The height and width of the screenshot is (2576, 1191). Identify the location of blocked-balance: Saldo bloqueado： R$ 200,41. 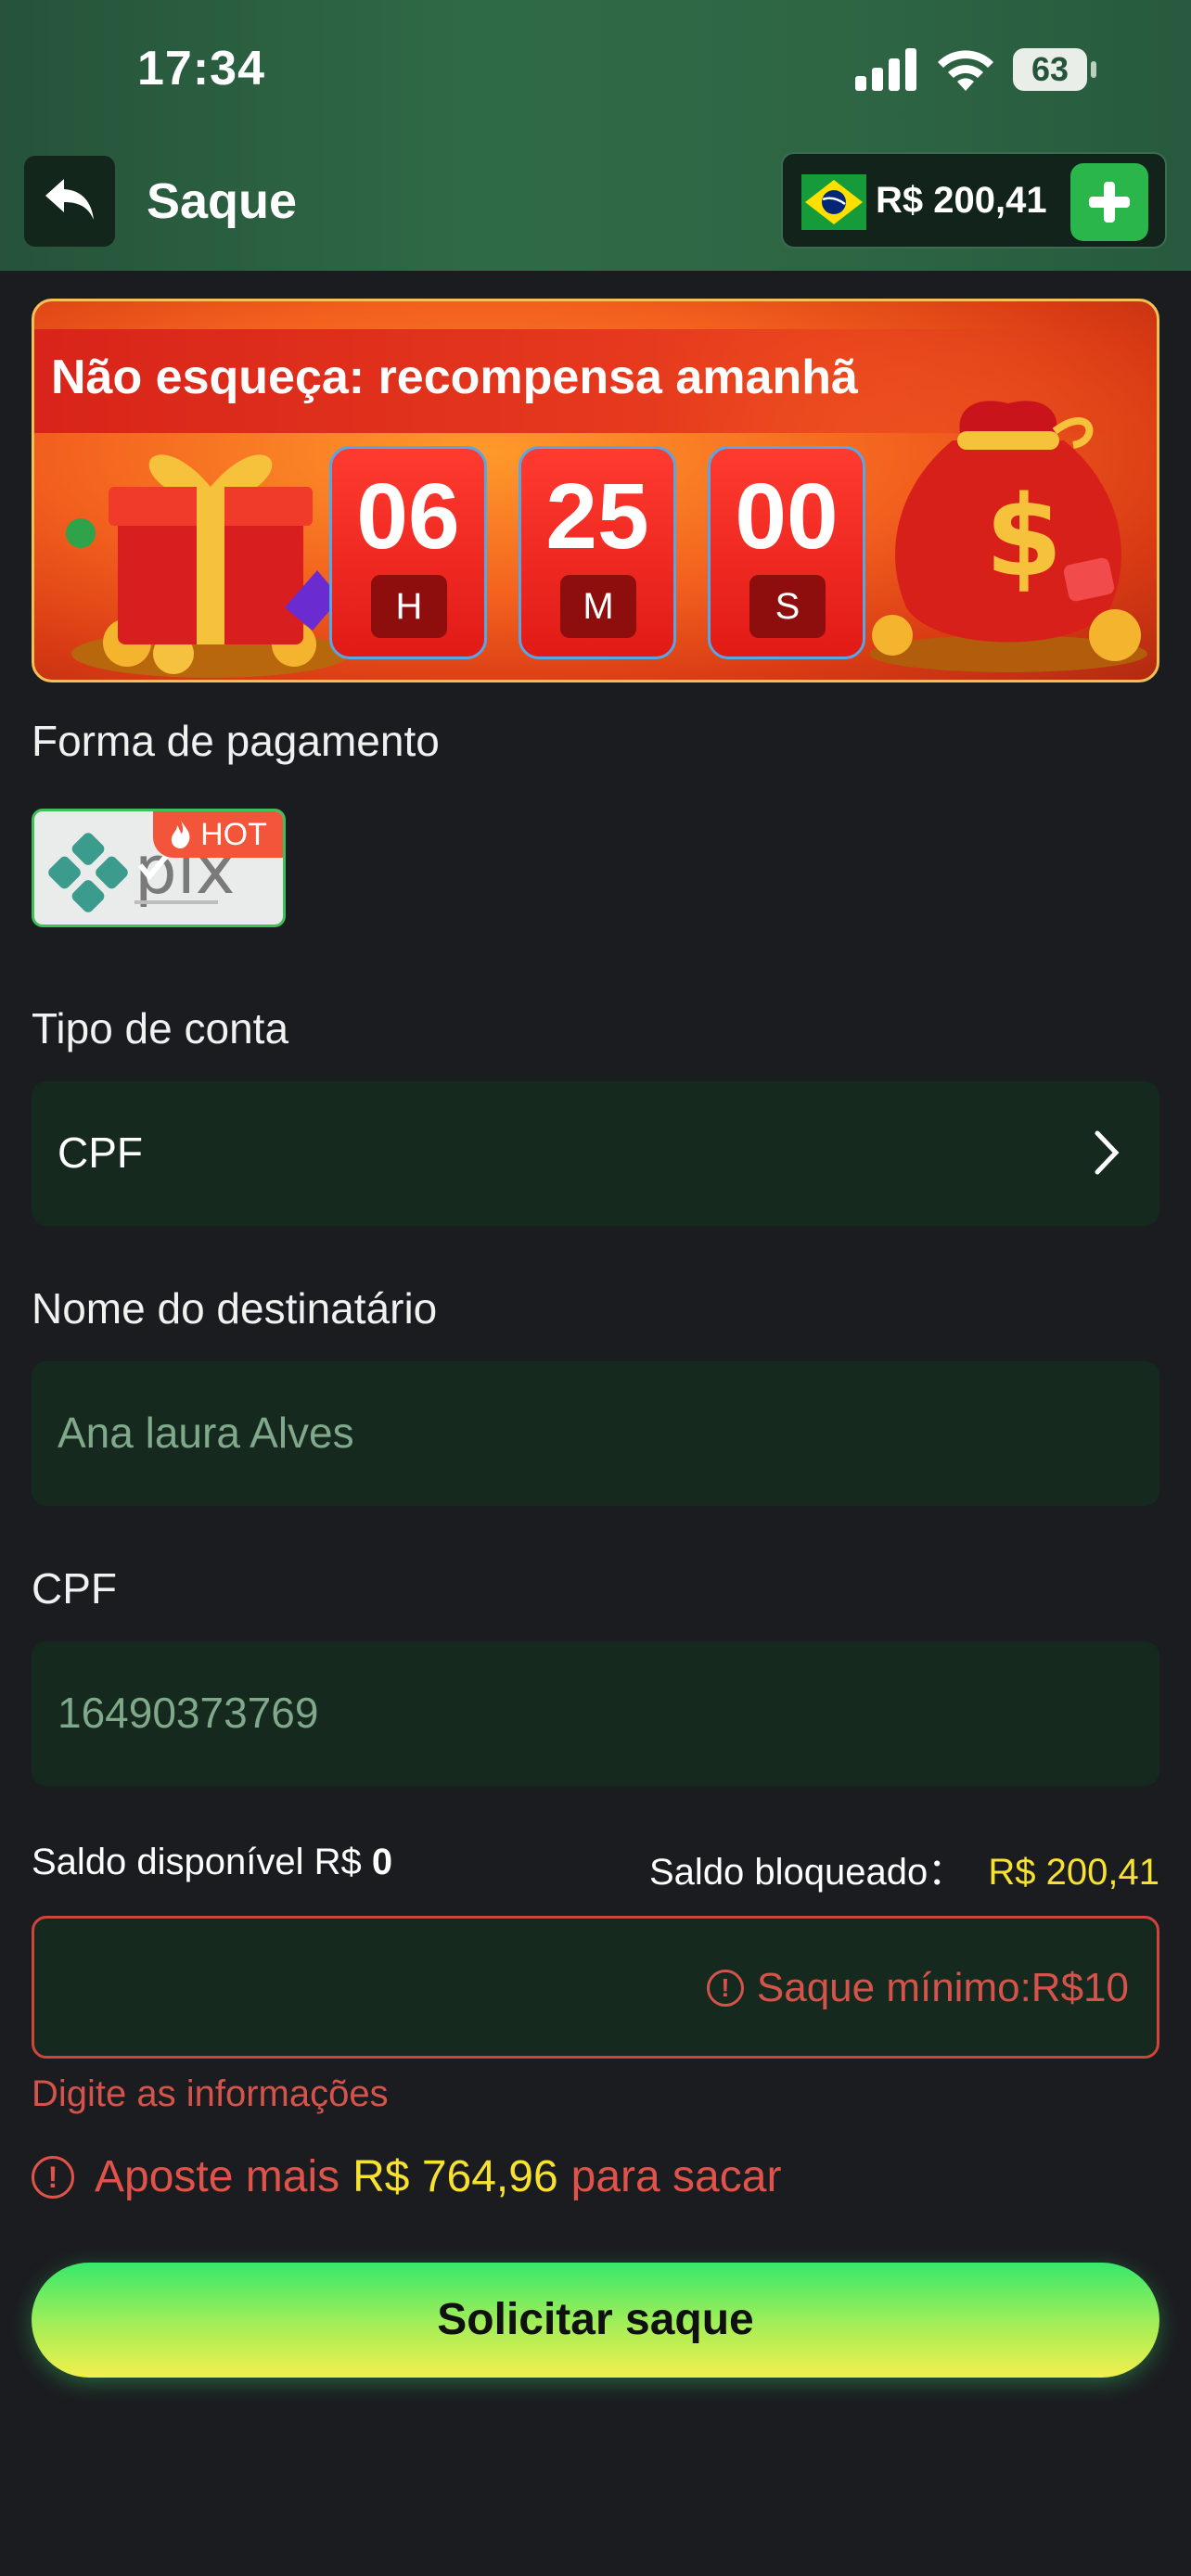
(904, 1868).